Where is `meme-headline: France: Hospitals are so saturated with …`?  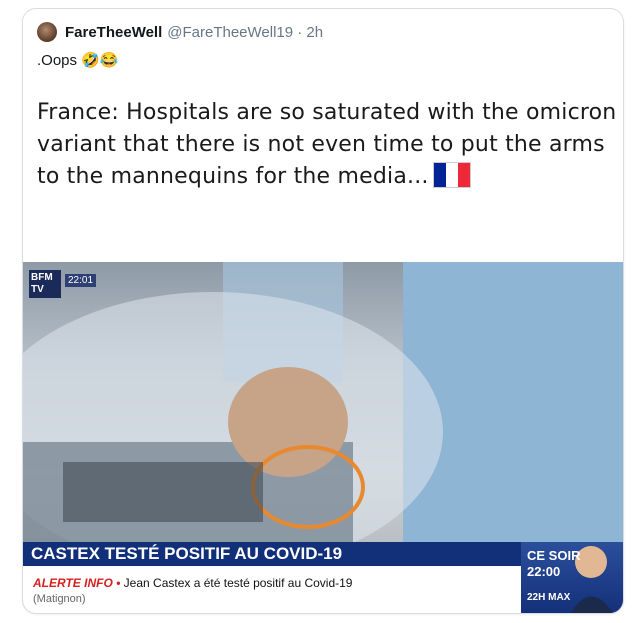 meme-headline: France: Hospitals are so saturated with … is located at coordinates (327, 145).